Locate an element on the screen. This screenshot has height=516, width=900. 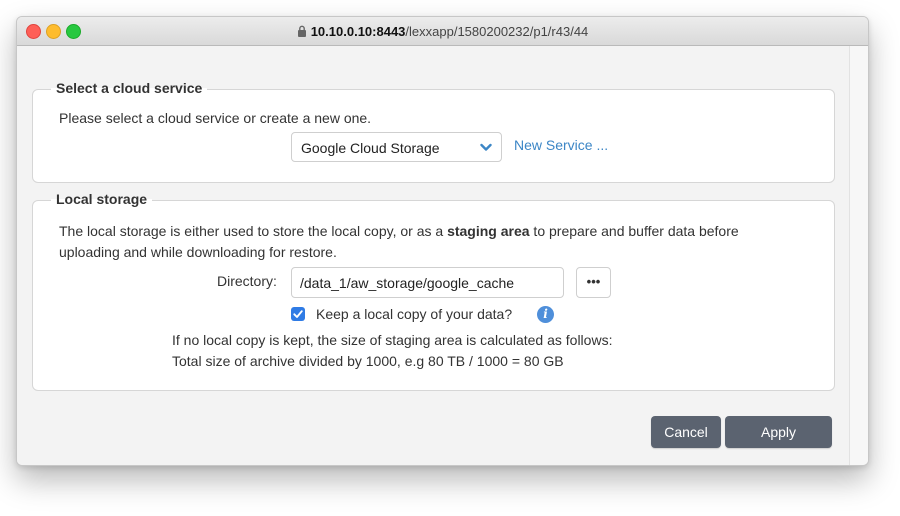
cloud-service-select: Google Cloud Storage is located at coordinates (396, 147).